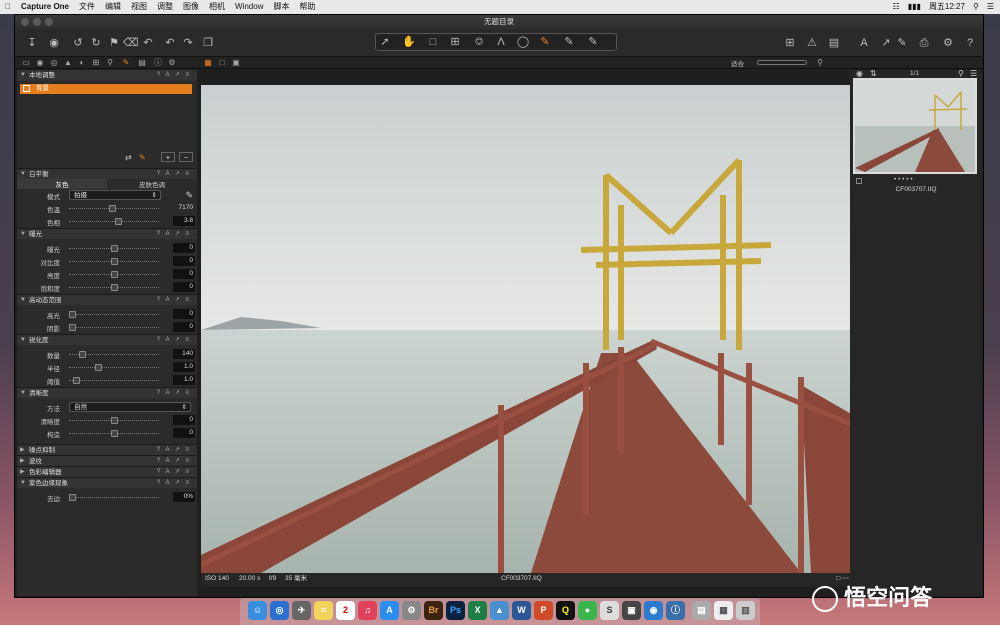 The image size is (1000, 625). Describe the element at coordinates (903, 179) in the screenshot. I see `rating-dots: • • • • •` at that location.